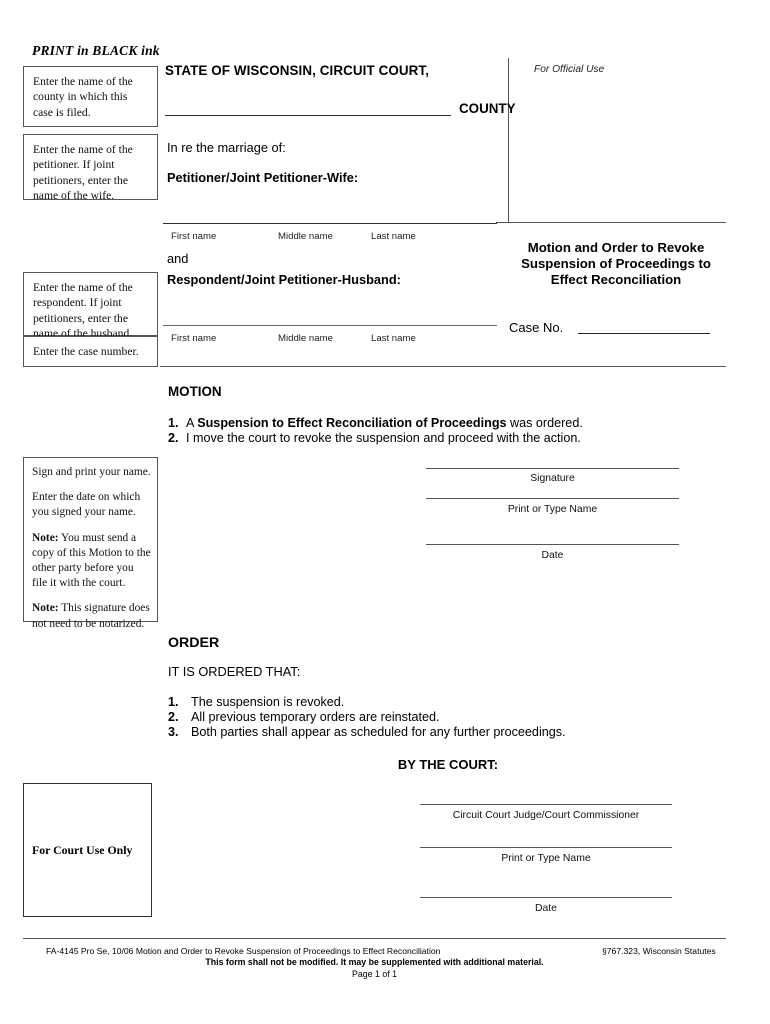 The width and height of the screenshot is (770, 1024). What do you see at coordinates (86, 351) in the screenshot?
I see `instruction-case-number-text: Enter the case number.` at bounding box center [86, 351].